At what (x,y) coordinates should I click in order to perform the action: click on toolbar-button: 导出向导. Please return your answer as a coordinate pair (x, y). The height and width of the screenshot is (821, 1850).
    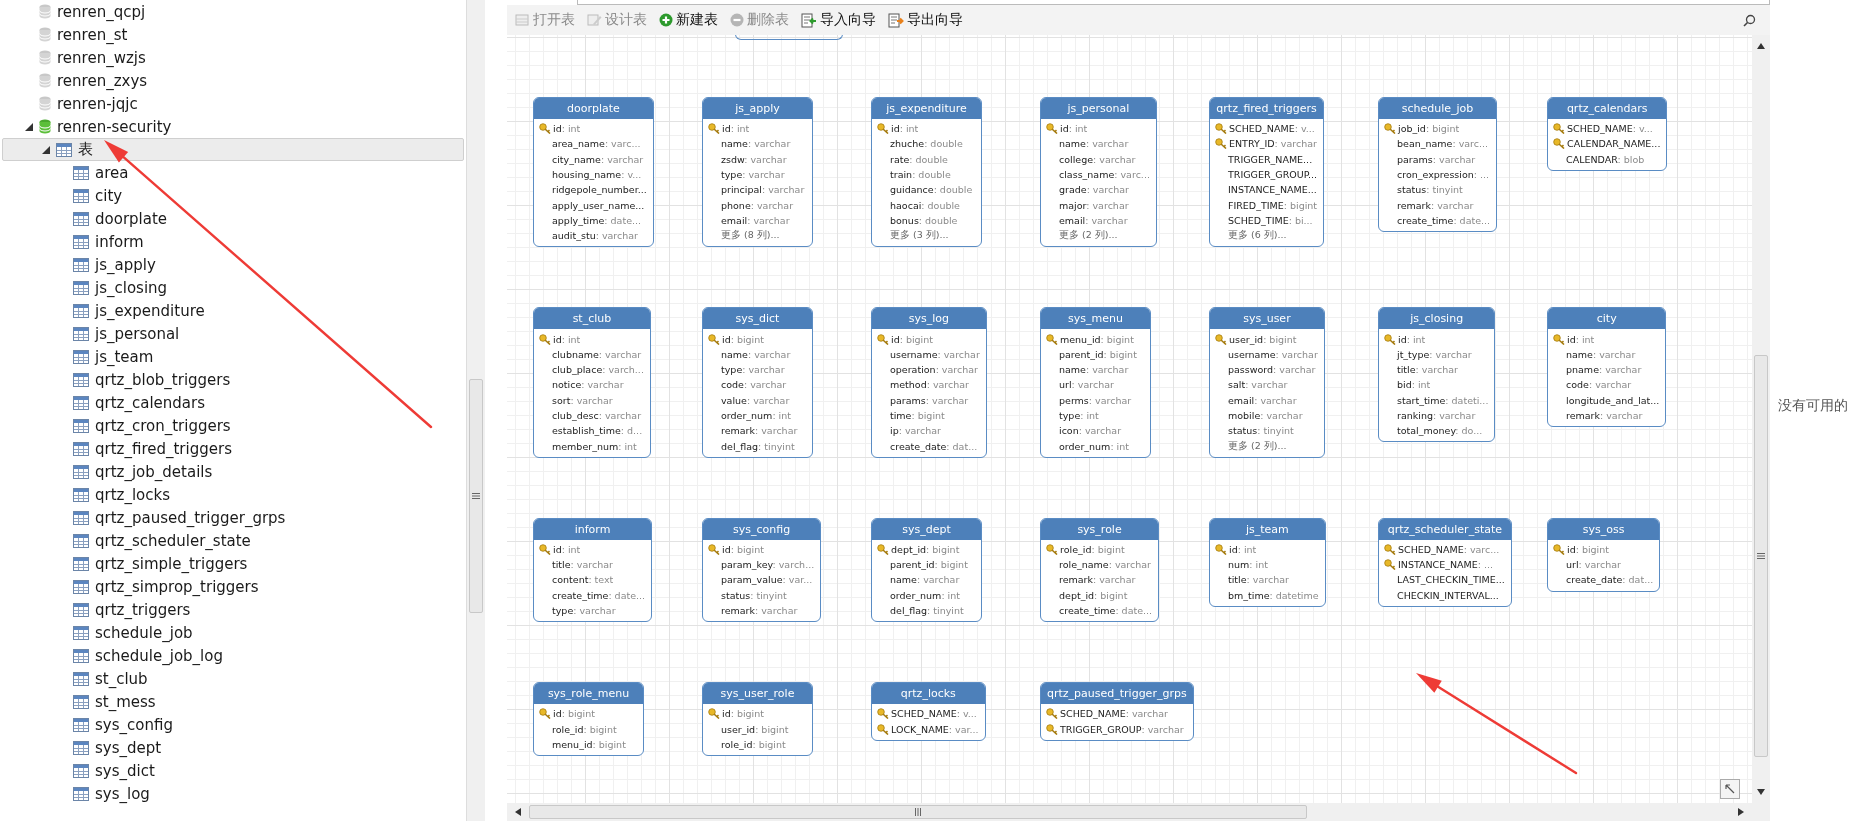
    Looking at the image, I should click on (925, 20).